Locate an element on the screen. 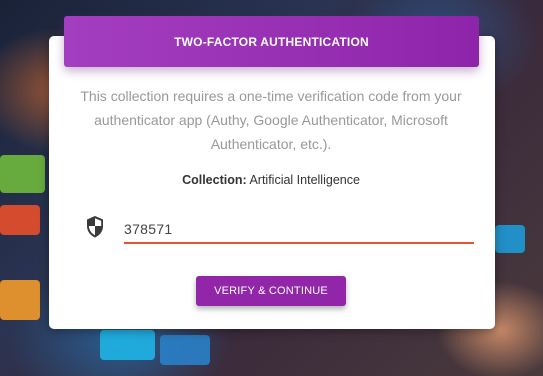 This screenshot has width=543, height=376. dialog-header: TWO-FACTOR AUTHENTICATION is located at coordinates (271, 41).